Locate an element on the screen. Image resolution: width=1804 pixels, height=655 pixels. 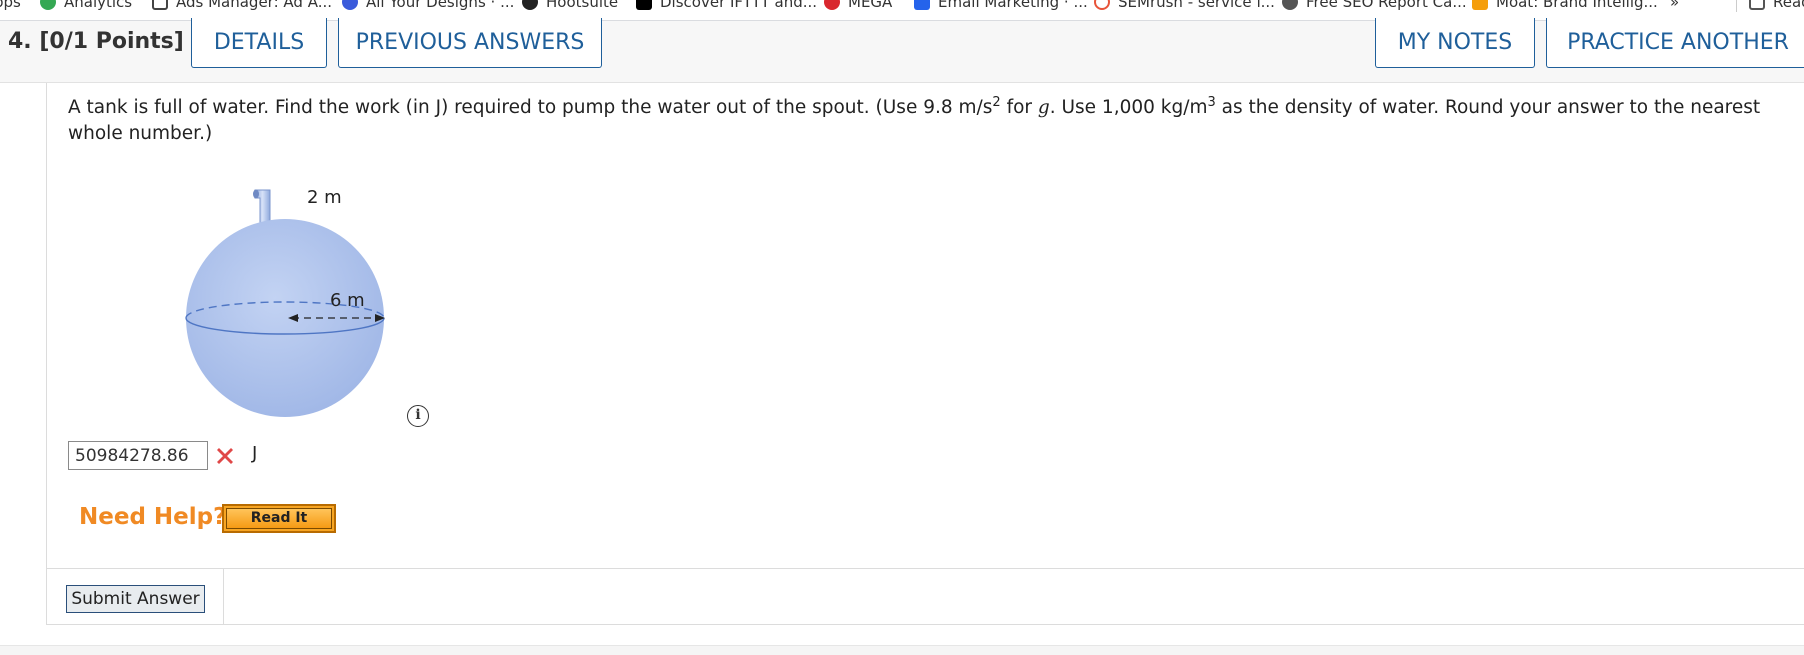
points-label: [0/1 Points] is located at coordinates (111, 41).